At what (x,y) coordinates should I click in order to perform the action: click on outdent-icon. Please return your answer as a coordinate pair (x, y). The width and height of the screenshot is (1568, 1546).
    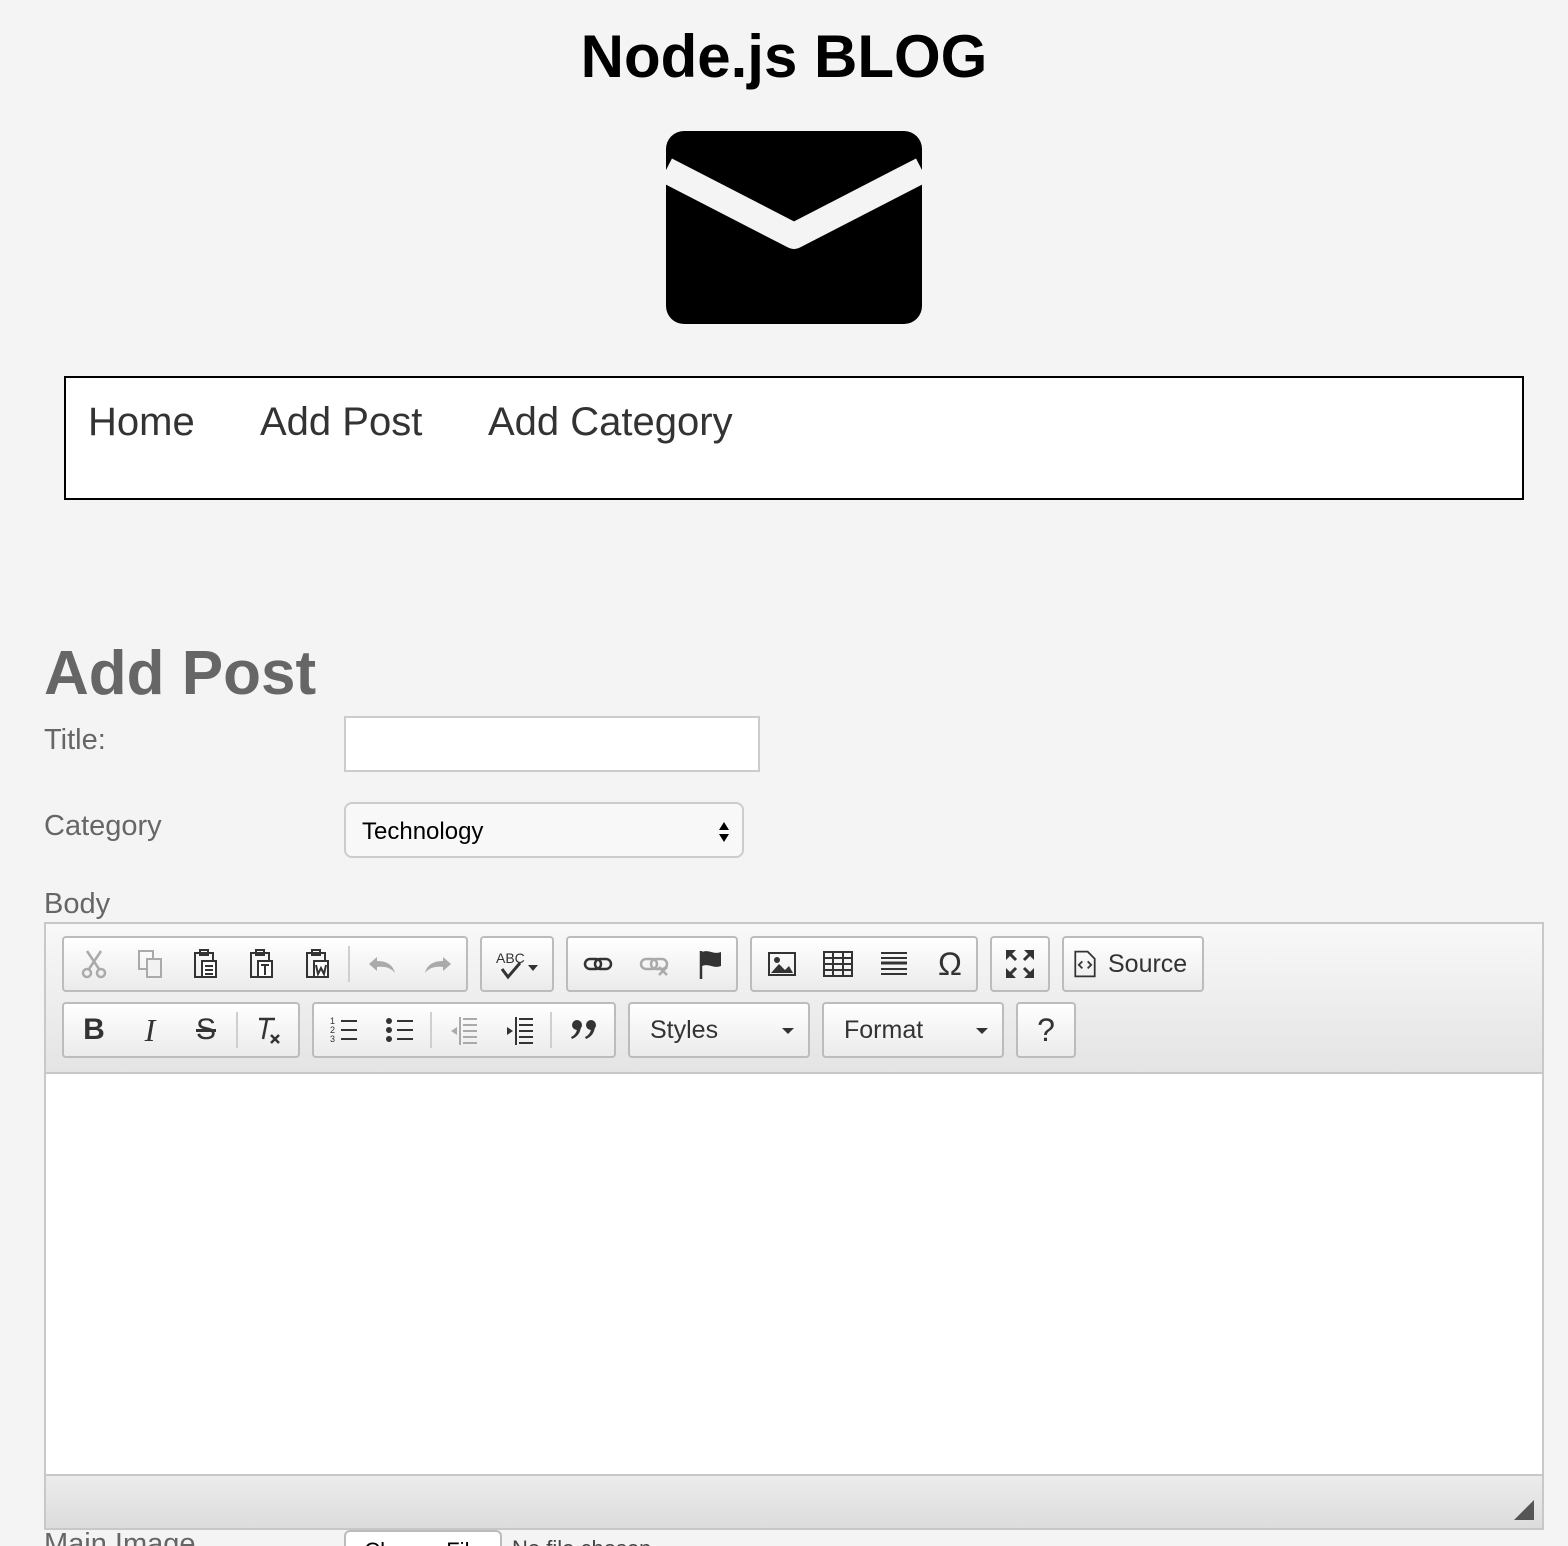
    Looking at the image, I should click on (464, 1030).